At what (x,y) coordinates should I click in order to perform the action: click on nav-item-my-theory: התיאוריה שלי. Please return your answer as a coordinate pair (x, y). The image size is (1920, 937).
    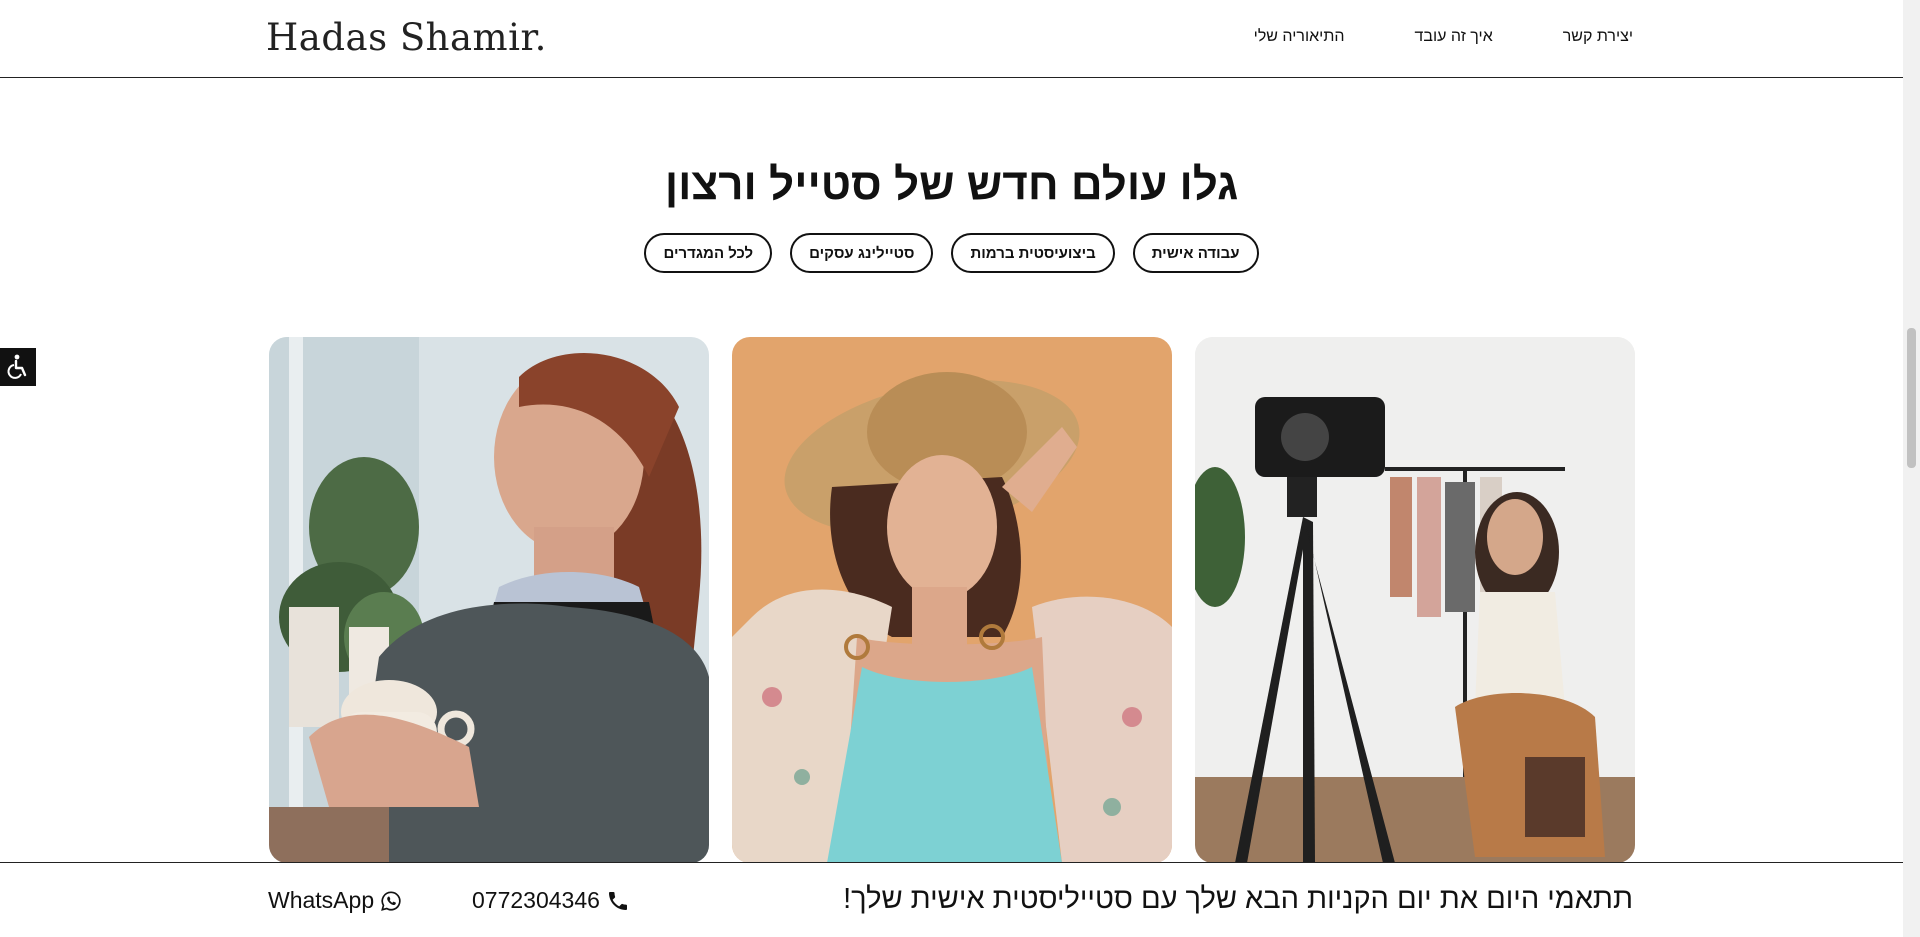
    Looking at the image, I should click on (1299, 37).